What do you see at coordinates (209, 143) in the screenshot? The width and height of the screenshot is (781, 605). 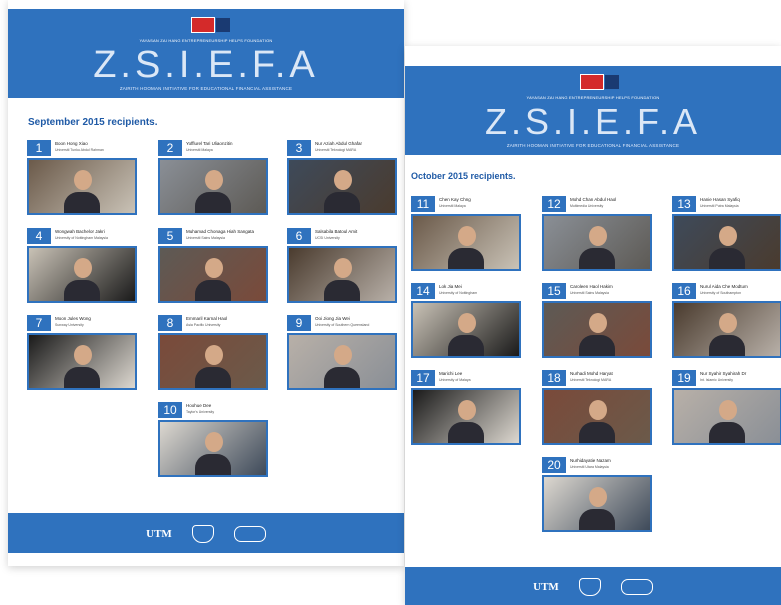 I see `recipient-name: Yofflurel Tari Uliaonzitin` at bounding box center [209, 143].